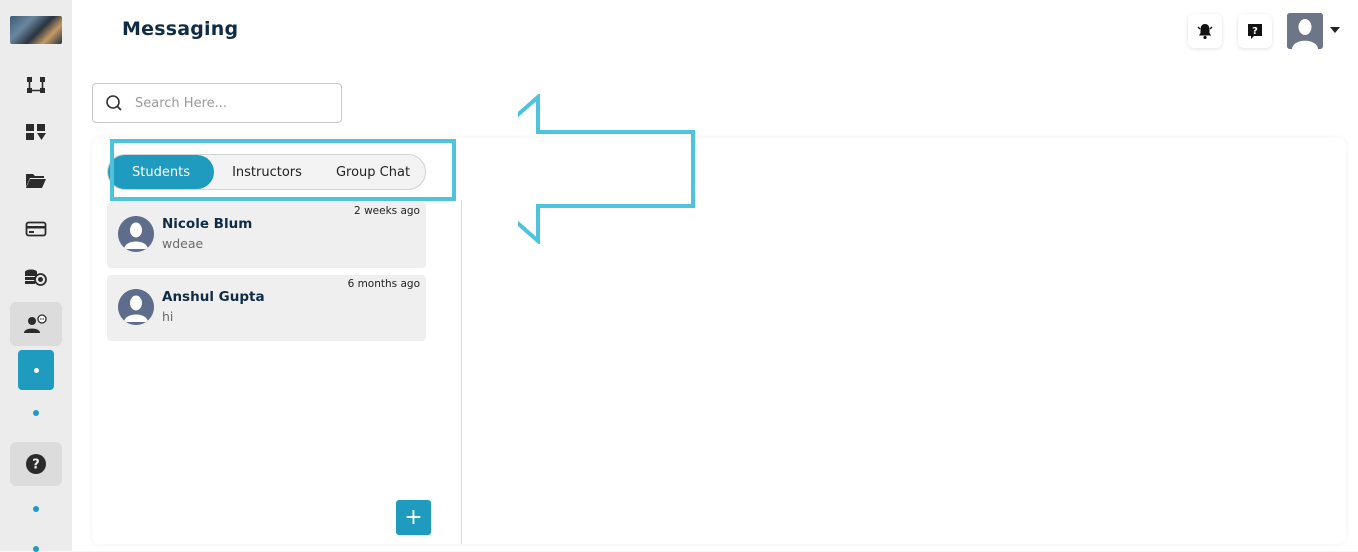  I want to click on card-icon, so click(36, 229).